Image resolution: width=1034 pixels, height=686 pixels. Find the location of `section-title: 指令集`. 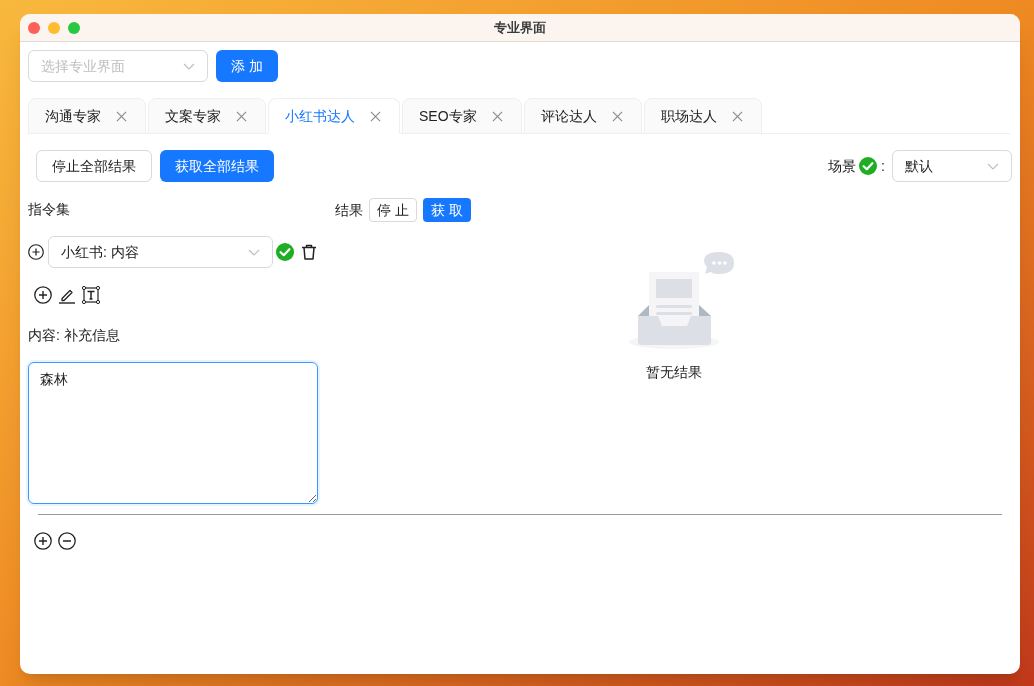

section-title: 指令集 is located at coordinates (49, 209).